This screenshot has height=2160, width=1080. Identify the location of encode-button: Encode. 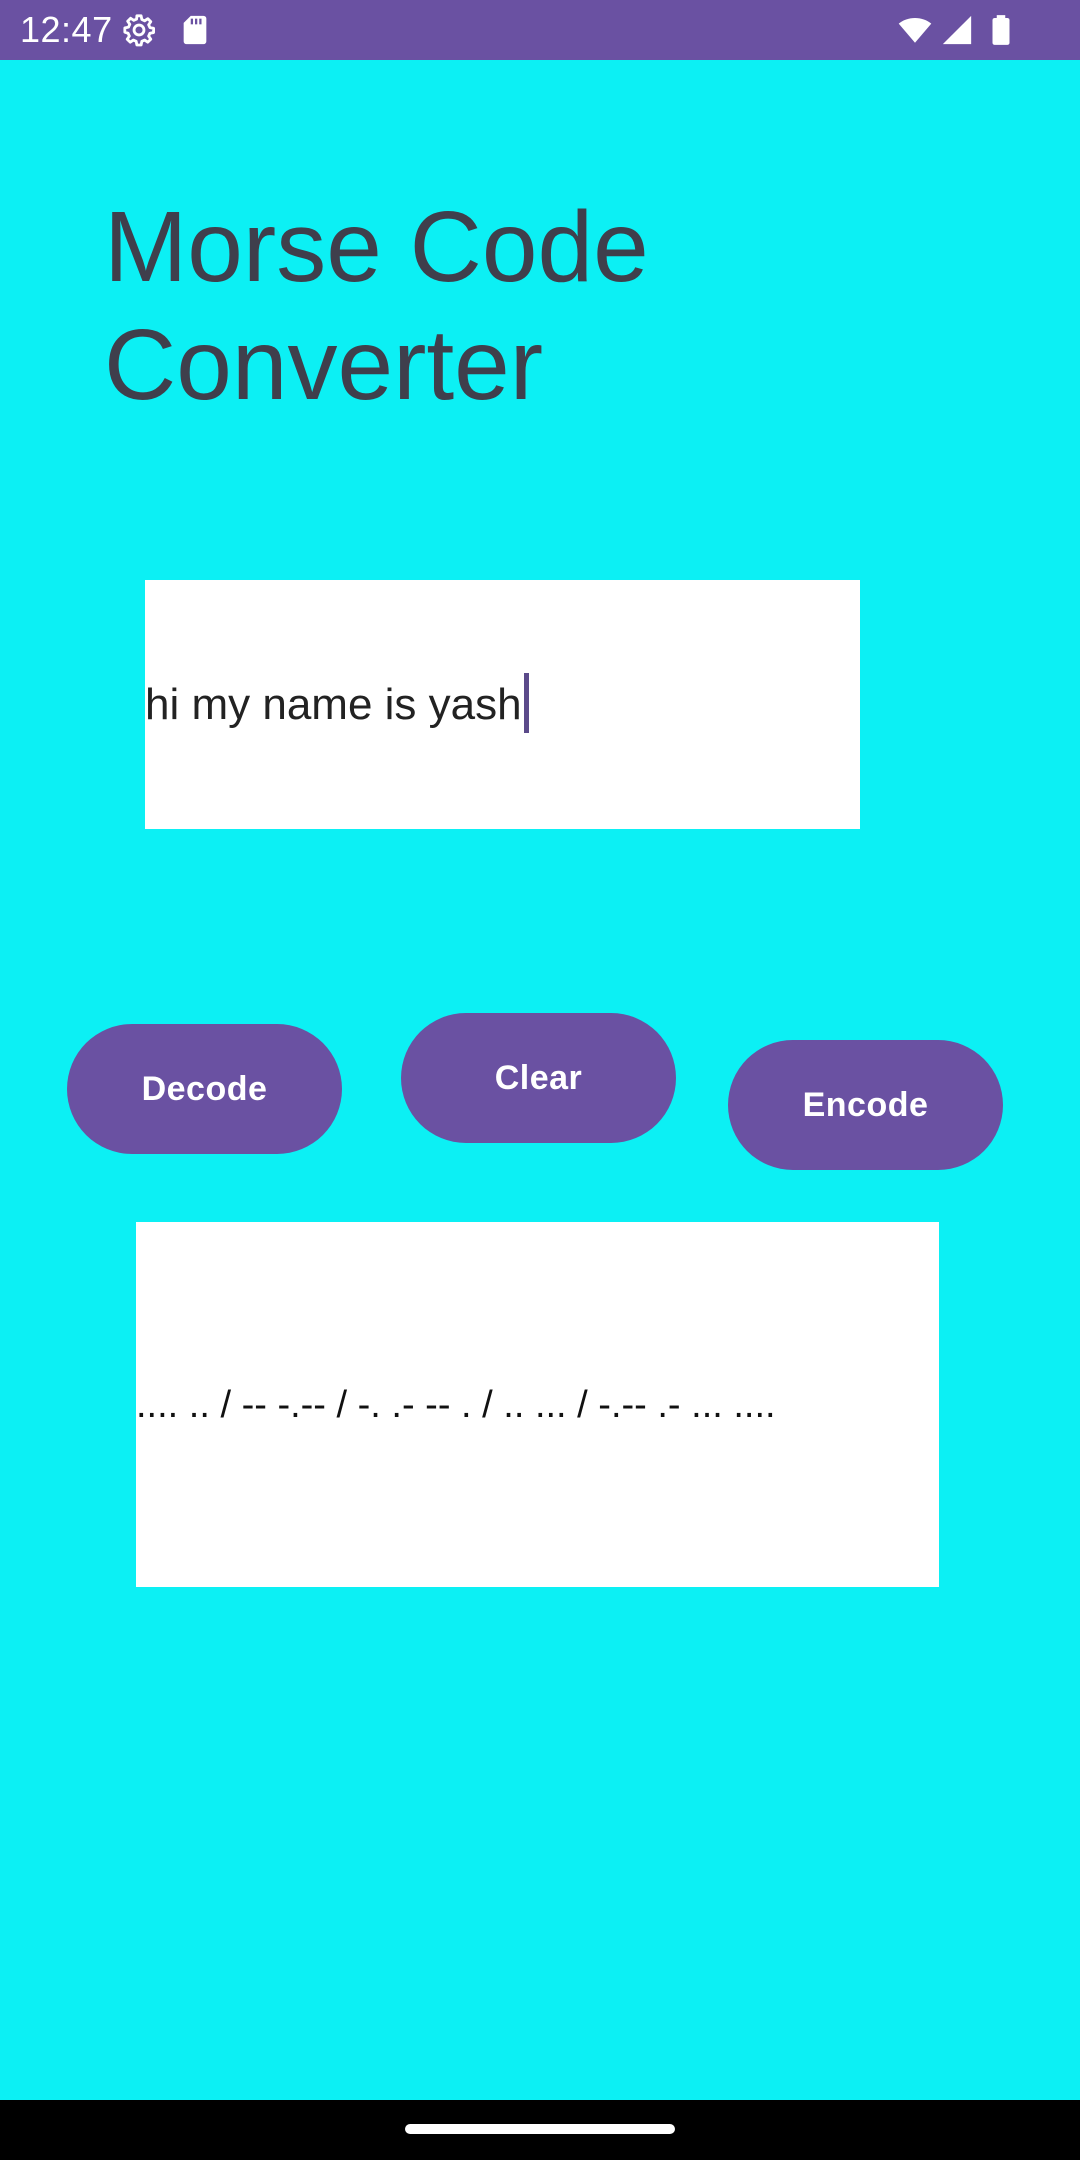
(865, 1105).